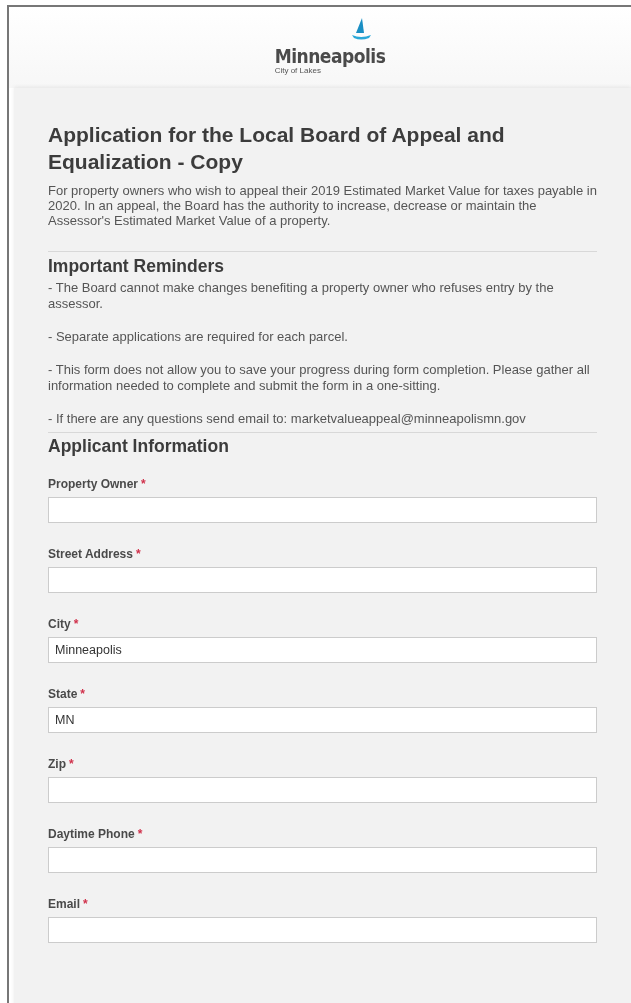  I want to click on field-label: Daytime Phone, so click(91, 834).